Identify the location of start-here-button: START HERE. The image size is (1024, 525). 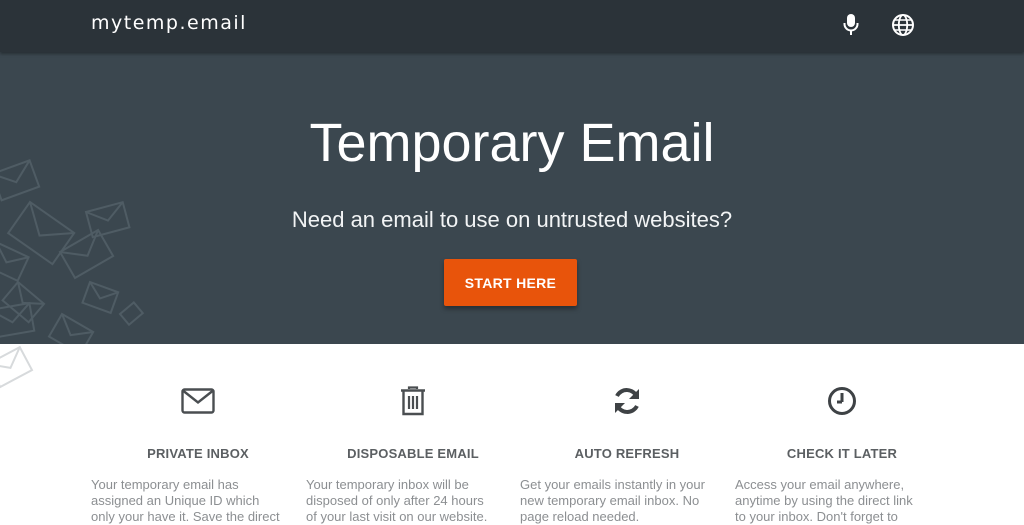
(510, 282).